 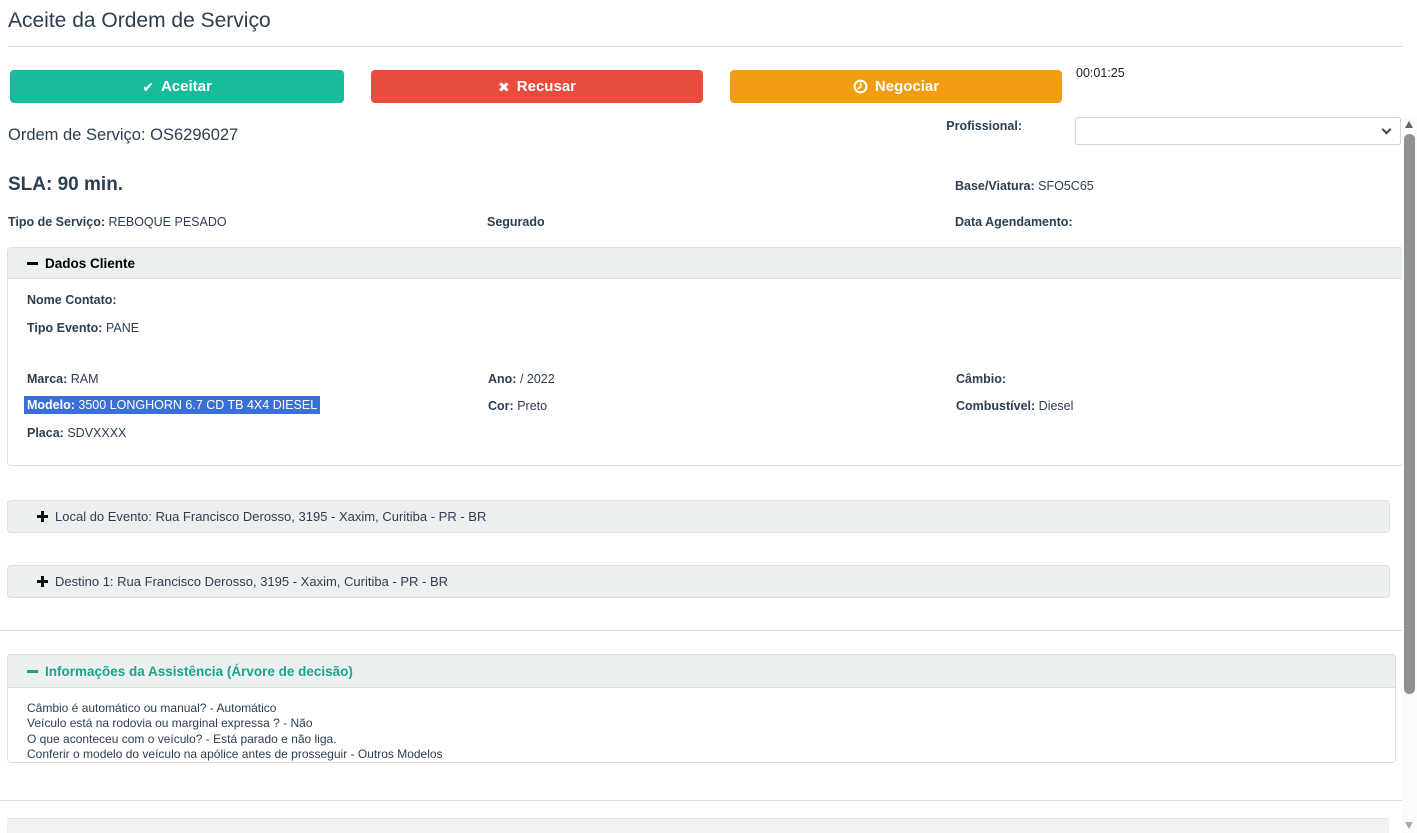 I want to click on order-number-line: Ordem de Serviço: OS6296027, so click(x=123, y=135).